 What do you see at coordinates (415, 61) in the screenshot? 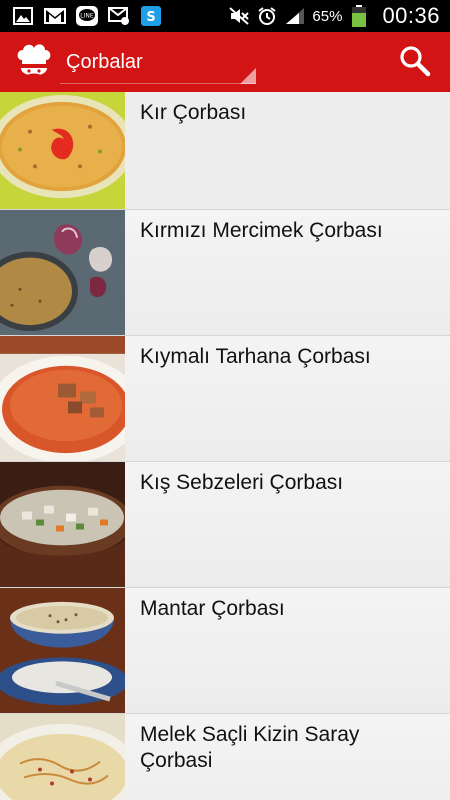
I see `search-icon` at bounding box center [415, 61].